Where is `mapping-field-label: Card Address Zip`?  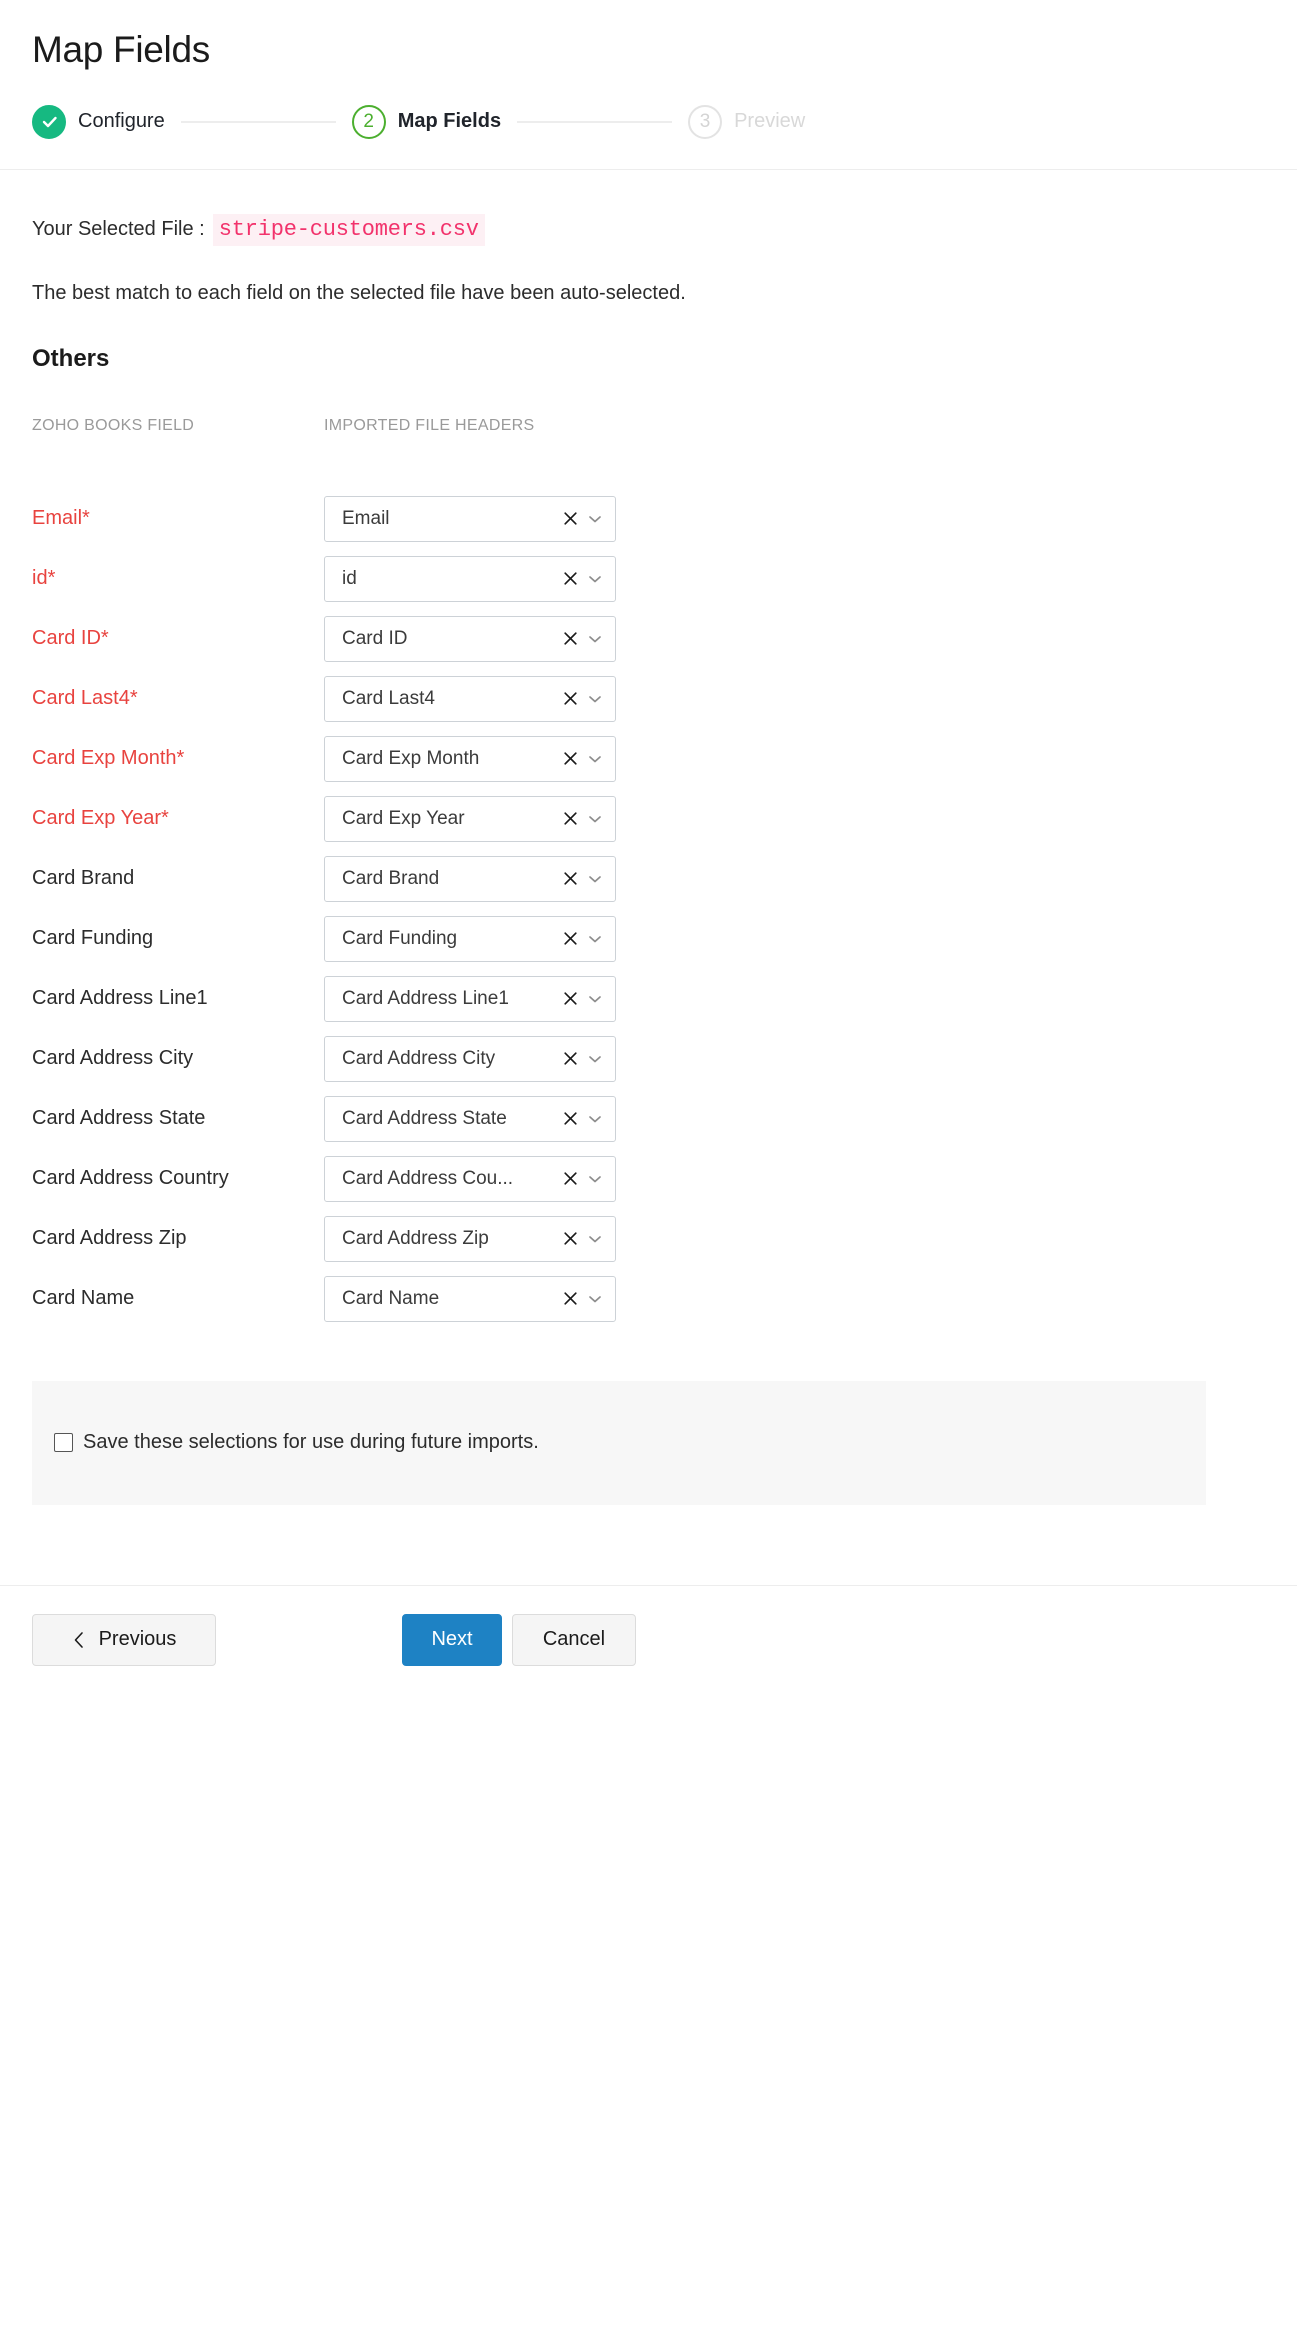 mapping-field-label: Card Address Zip is located at coordinates (109, 1238).